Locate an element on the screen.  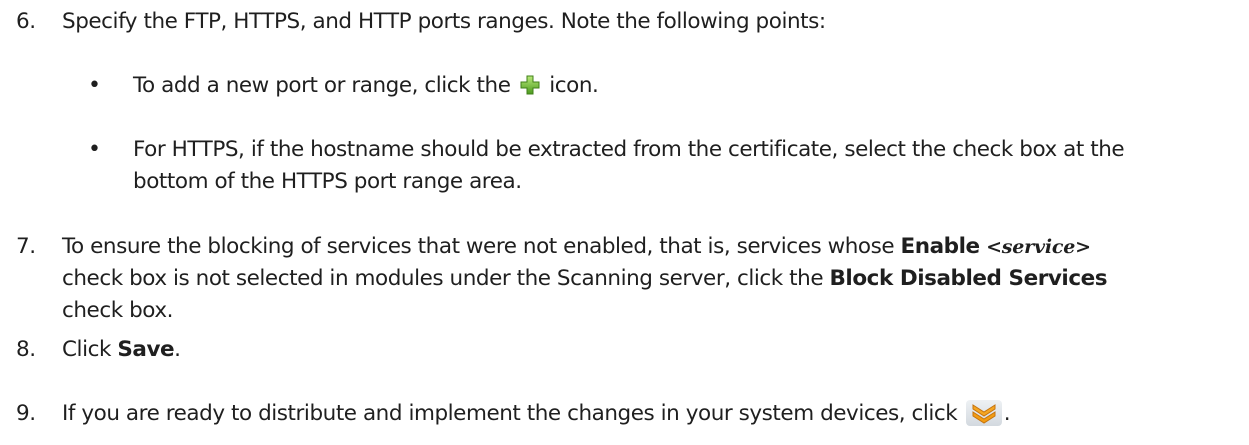
enable-label: Enable is located at coordinates (940, 246).